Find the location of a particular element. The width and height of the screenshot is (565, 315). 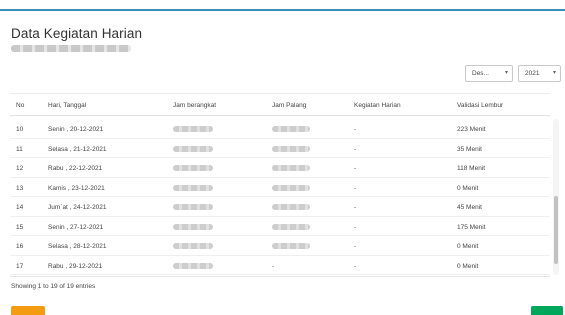

cell-validation: 35 Menit is located at coordinates (469, 149).